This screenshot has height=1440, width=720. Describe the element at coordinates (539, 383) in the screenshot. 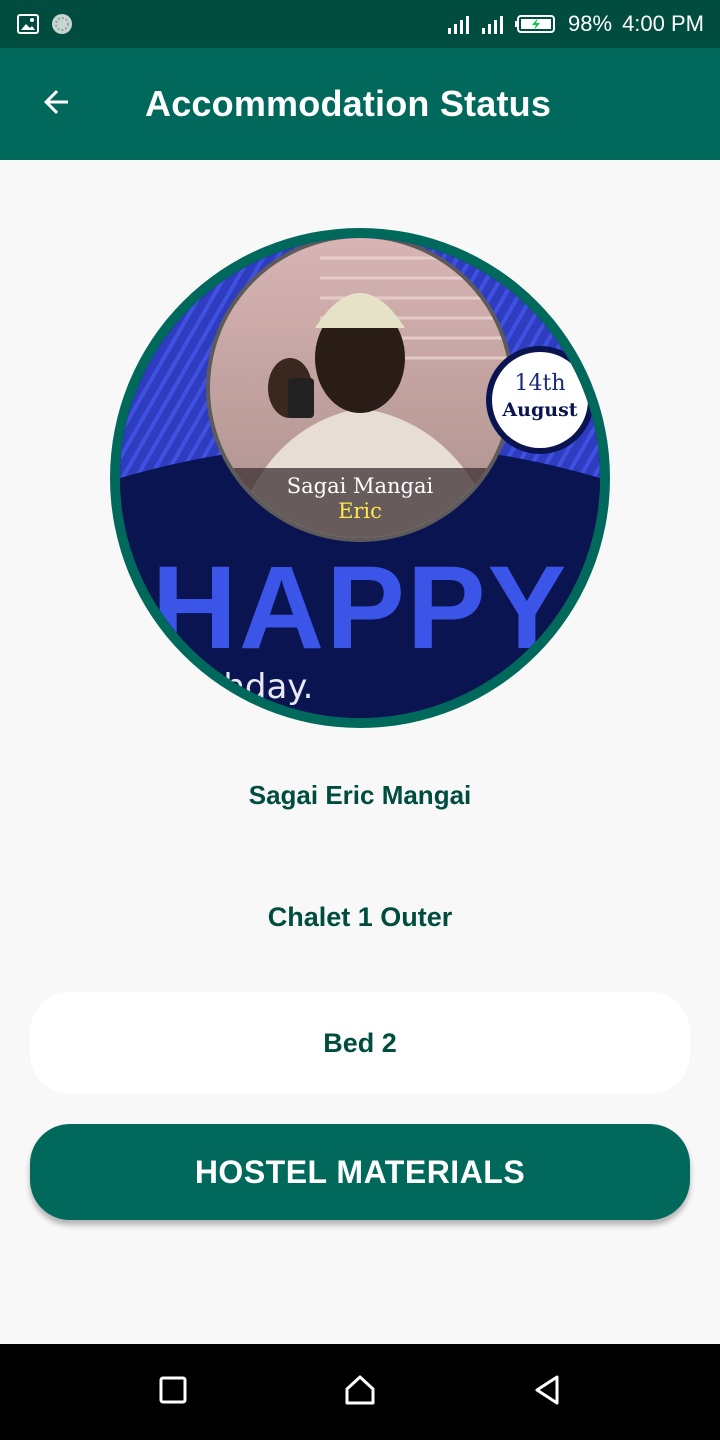

I see `date-badge-day: 14th` at that location.